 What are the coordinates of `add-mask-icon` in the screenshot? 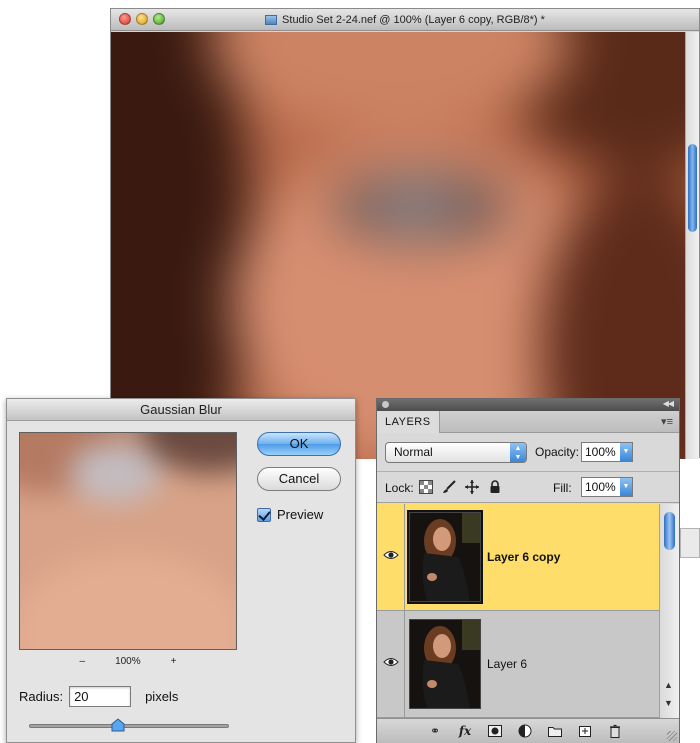 It's located at (495, 731).